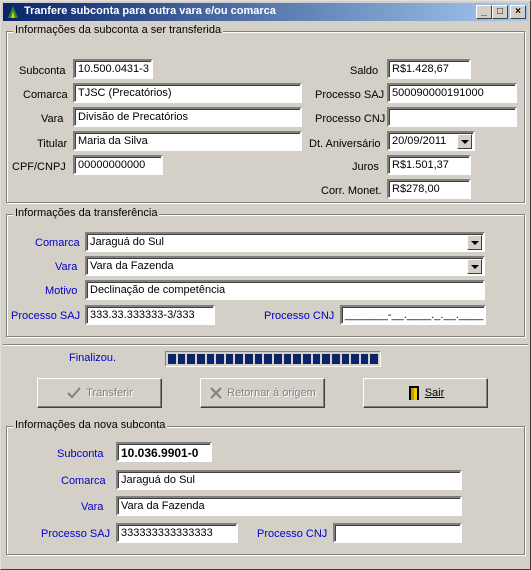 The height and width of the screenshot is (570, 531). What do you see at coordinates (52, 144) in the screenshot?
I see `titular-label: Titular` at bounding box center [52, 144].